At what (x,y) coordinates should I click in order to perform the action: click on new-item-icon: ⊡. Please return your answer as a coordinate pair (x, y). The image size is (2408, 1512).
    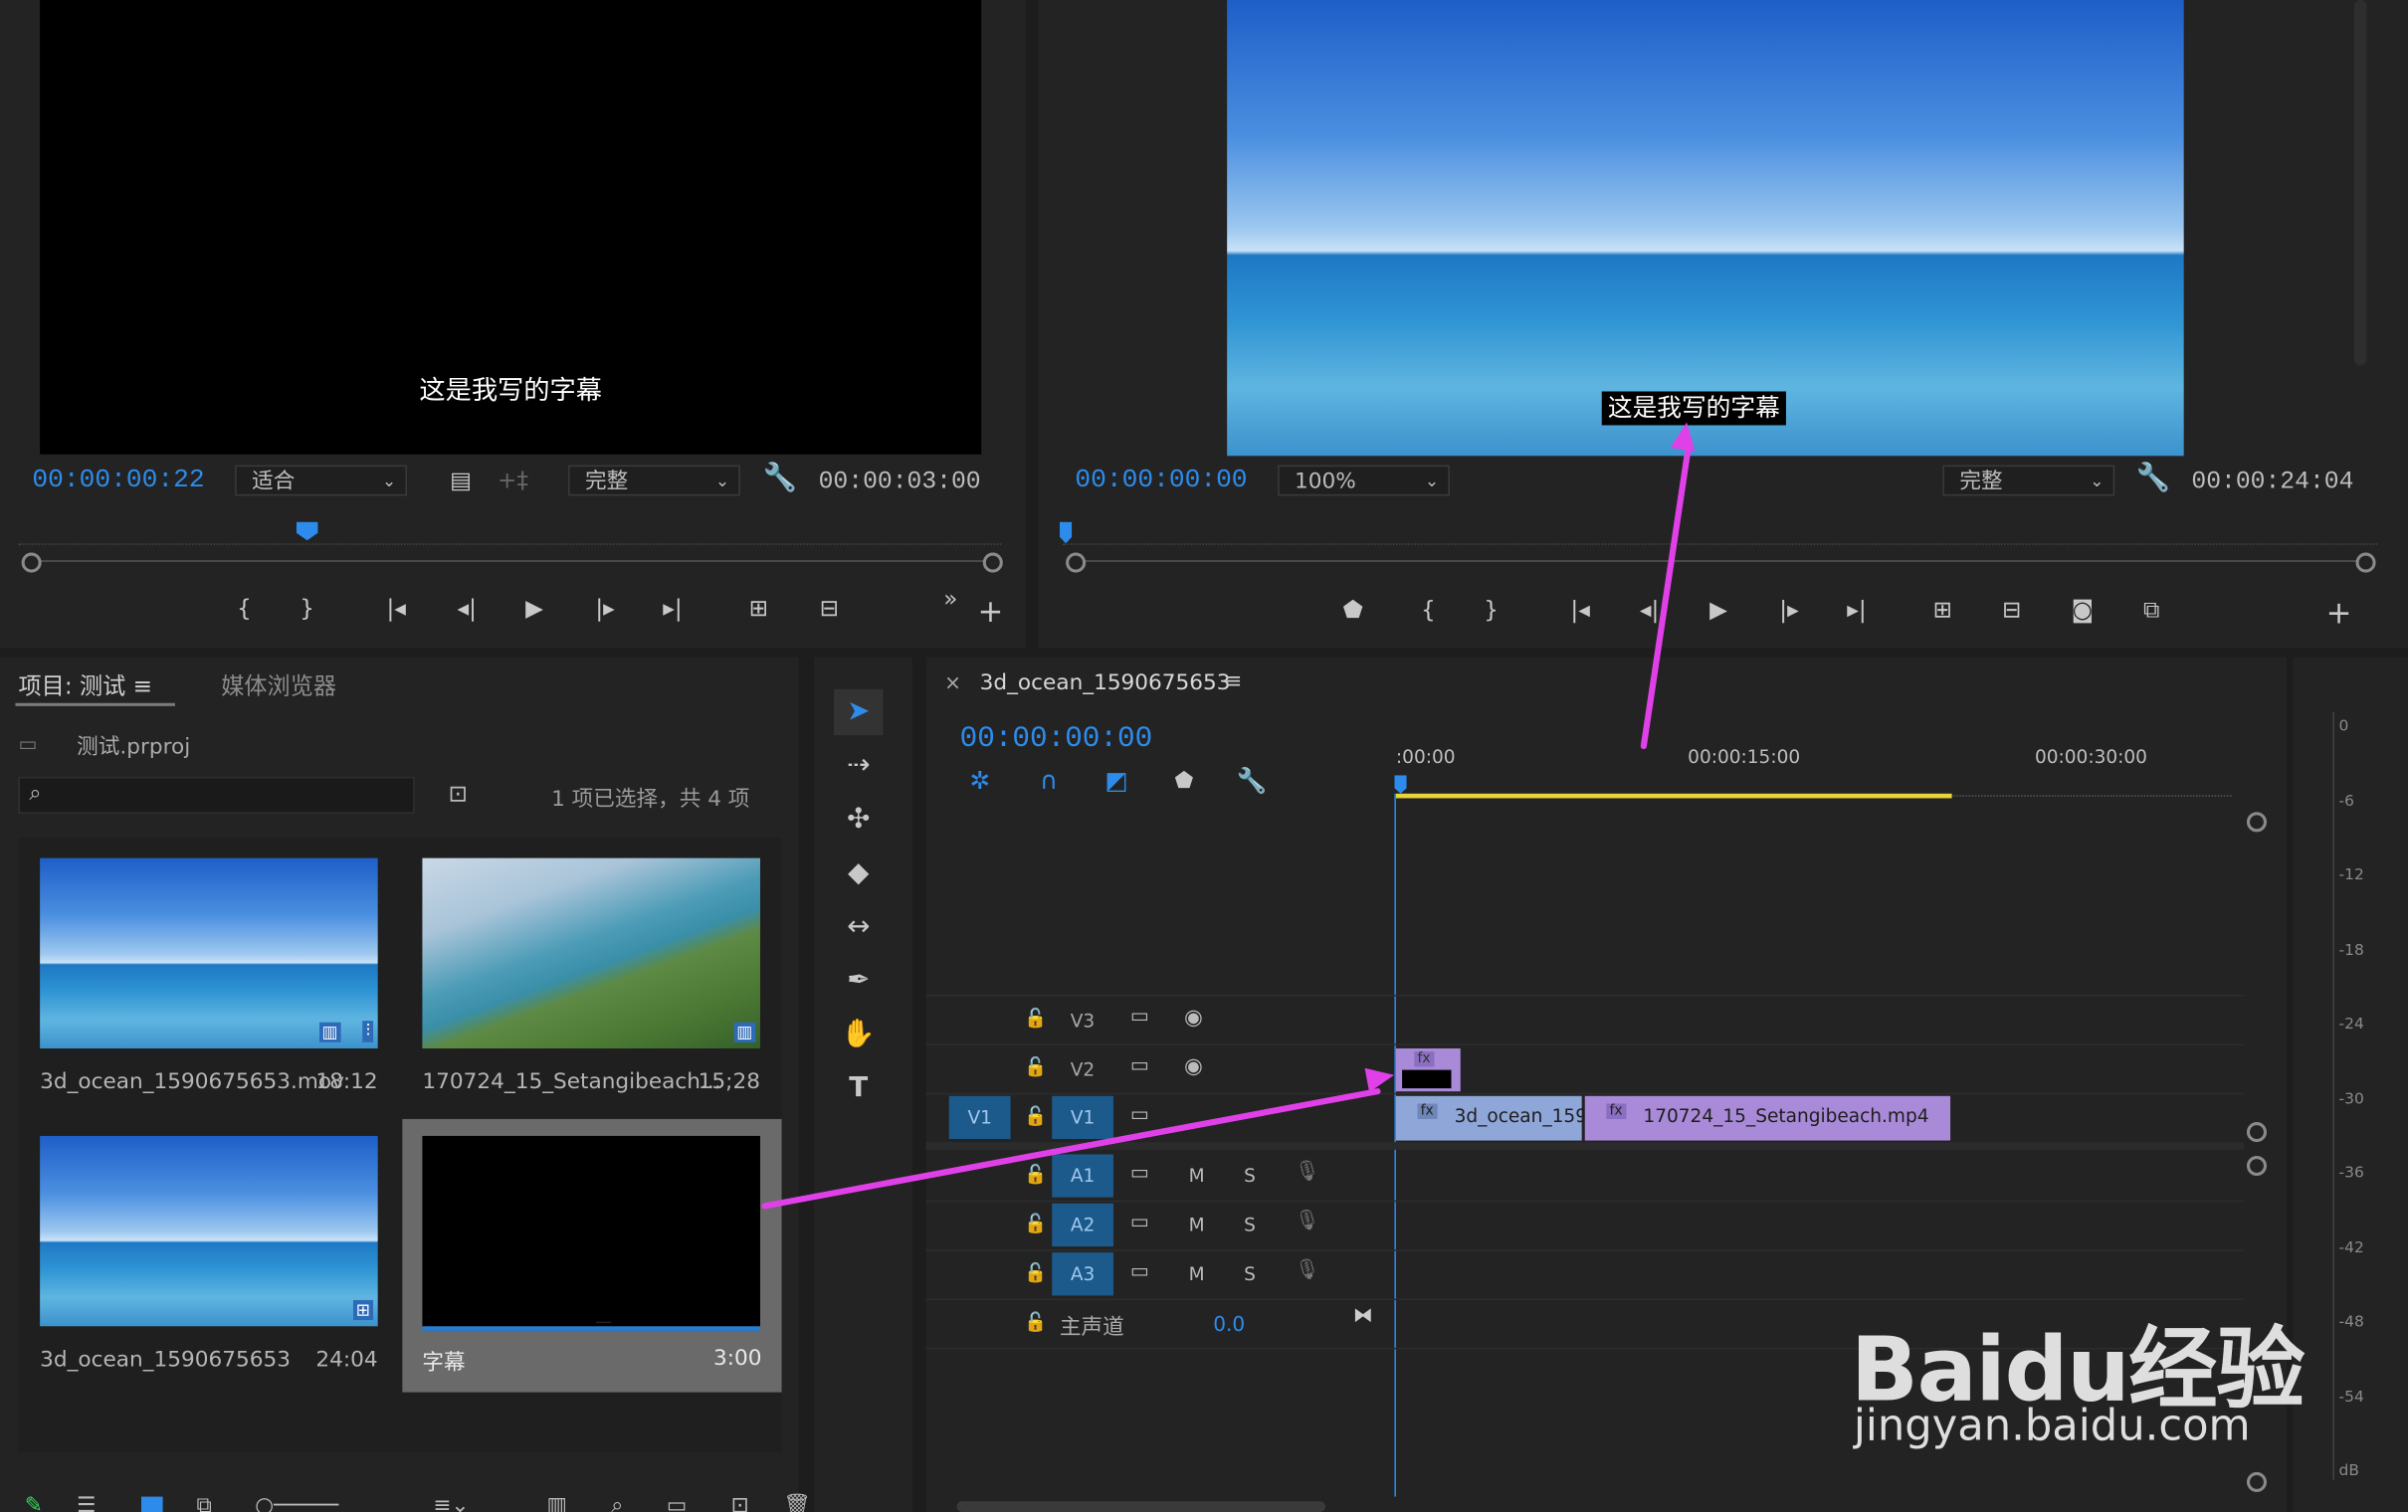
    Looking at the image, I should click on (740, 1502).